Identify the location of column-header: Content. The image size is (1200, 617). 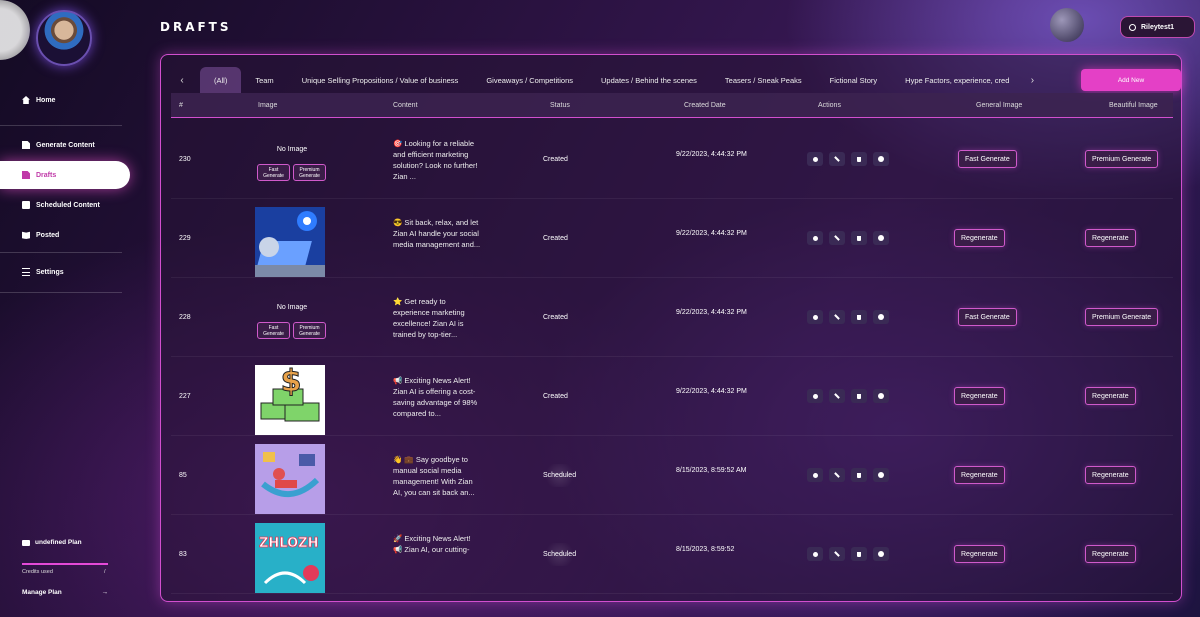
(405, 105).